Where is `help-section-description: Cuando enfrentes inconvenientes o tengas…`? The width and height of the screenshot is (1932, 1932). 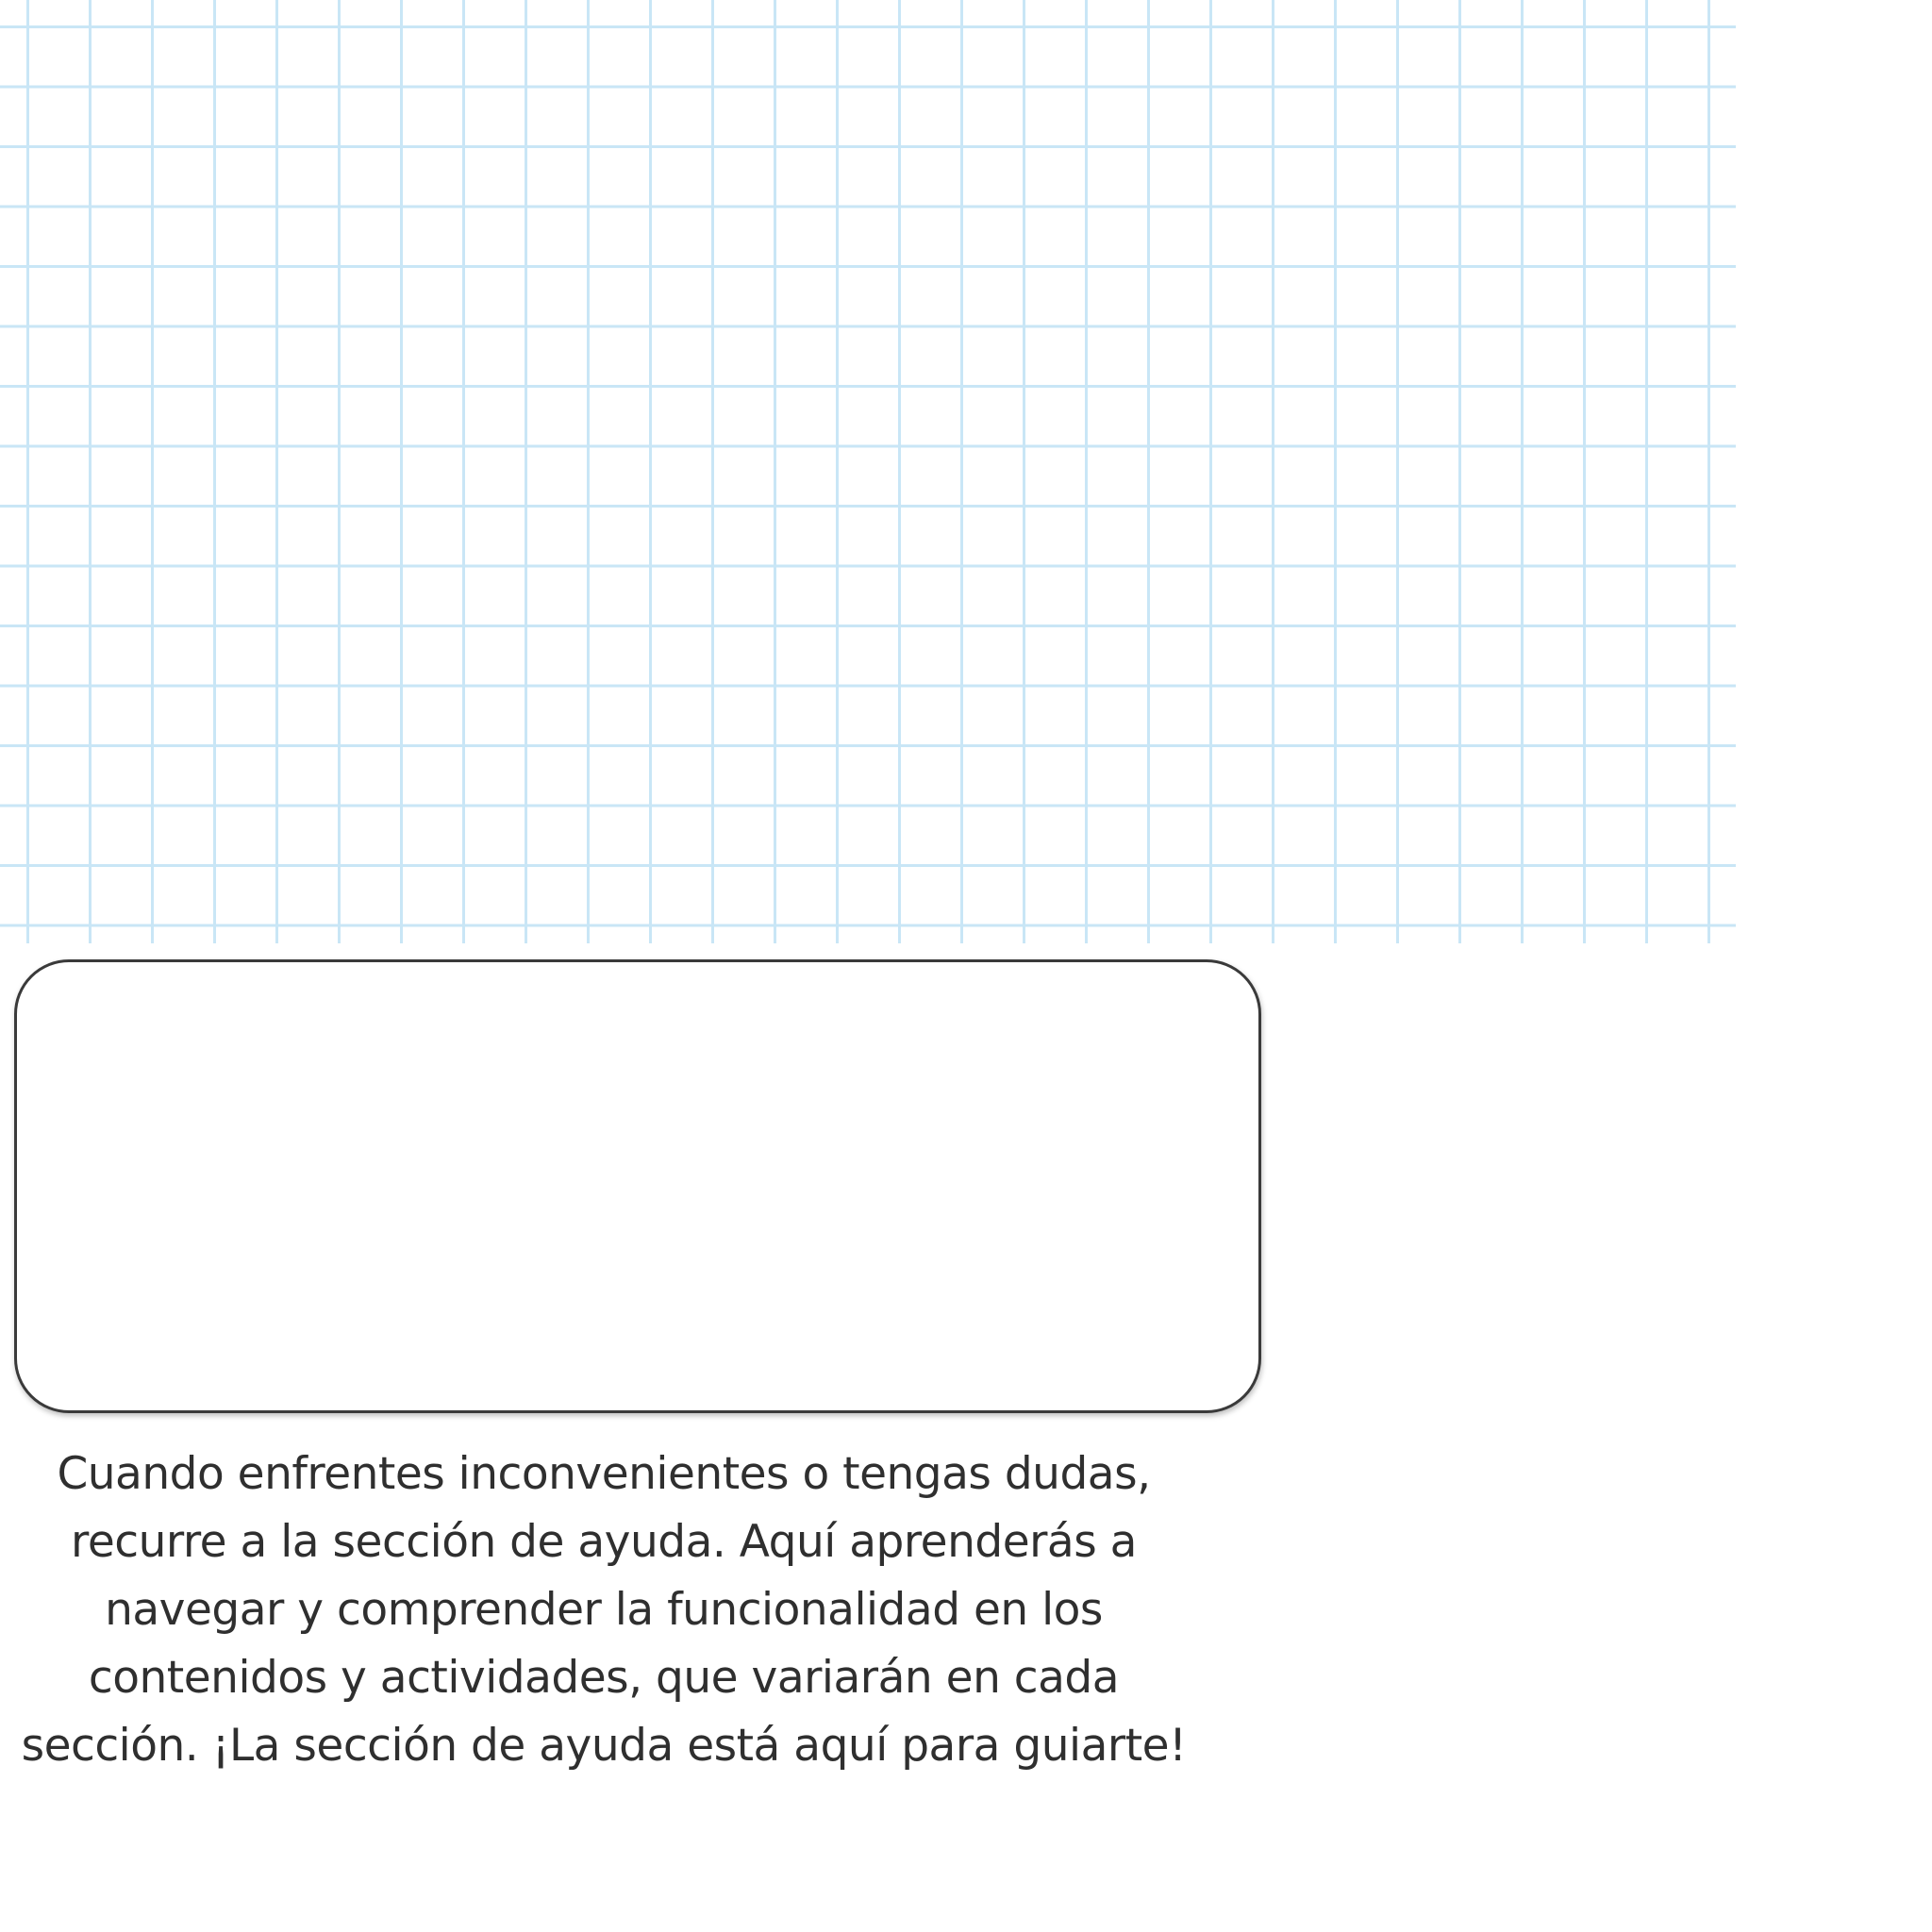 help-section-description: Cuando enfrentes inconvenientes o tengas… is located at coordinates (604, 1610).